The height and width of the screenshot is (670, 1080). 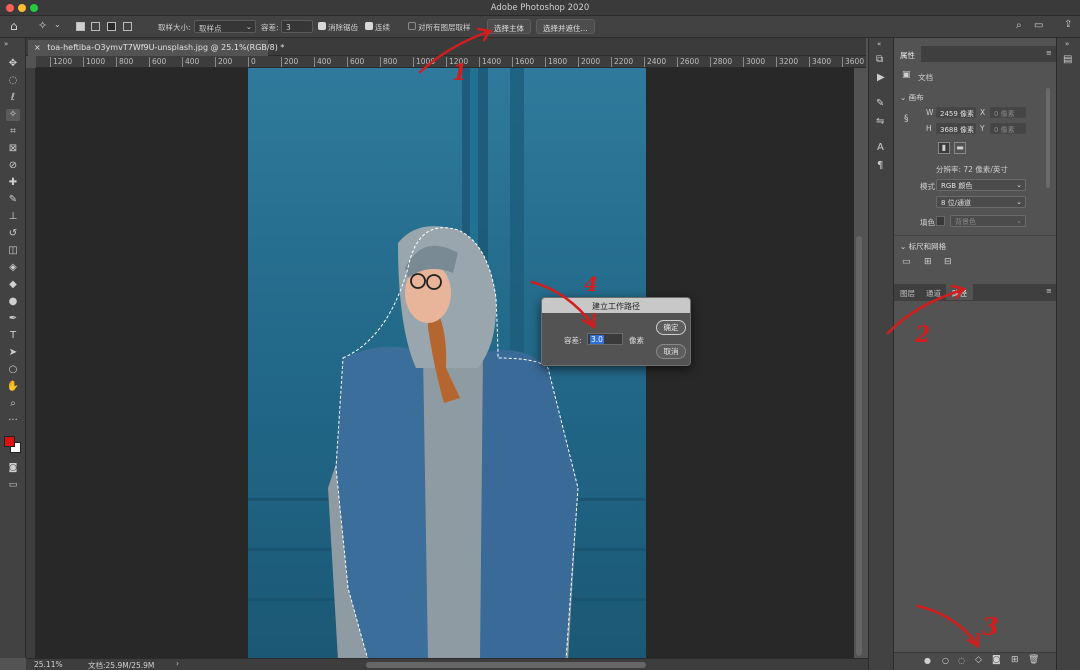 I want to click on annotation-number-1: 1, so click(x=460, y=73).